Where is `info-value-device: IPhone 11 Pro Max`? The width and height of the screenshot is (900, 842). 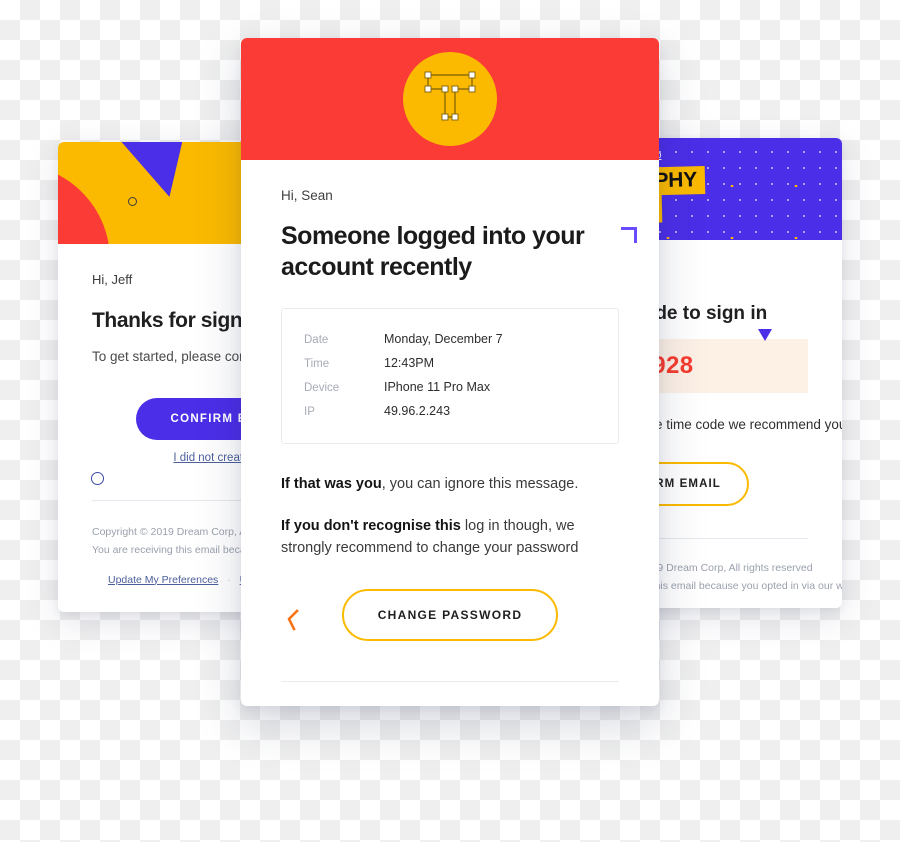
info-value-device: IPhone 11 Pro Max is located at coordinates (437, 387).